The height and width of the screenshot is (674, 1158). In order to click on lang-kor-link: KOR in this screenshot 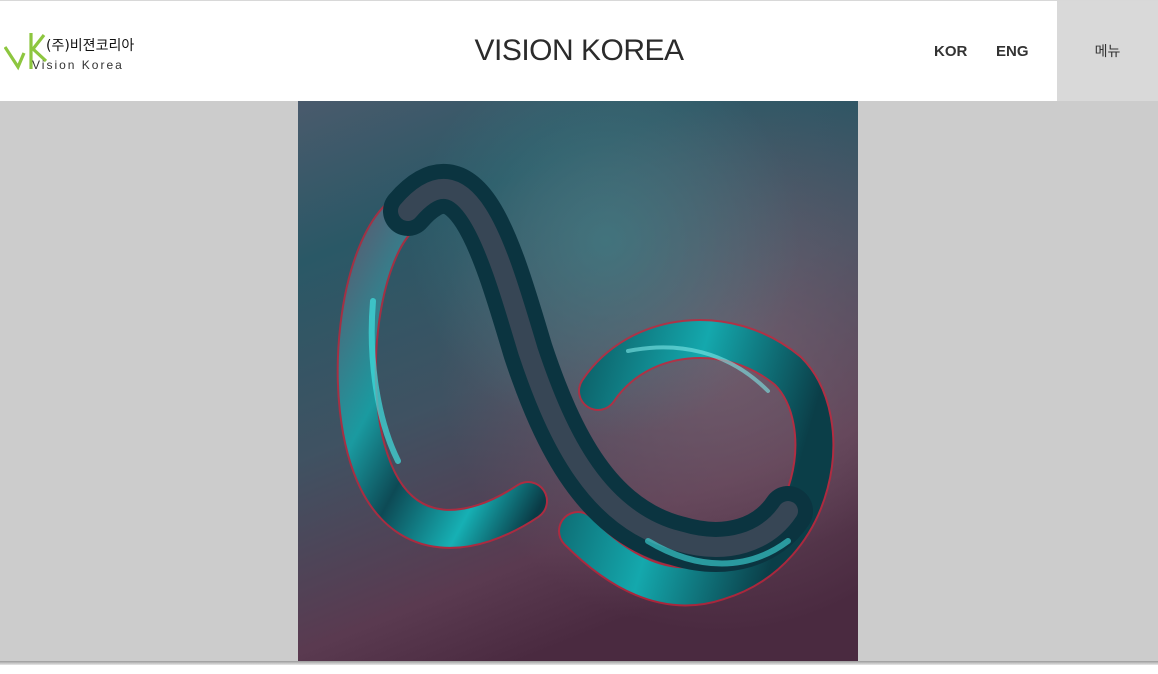, I will do `click(950, 51)`.